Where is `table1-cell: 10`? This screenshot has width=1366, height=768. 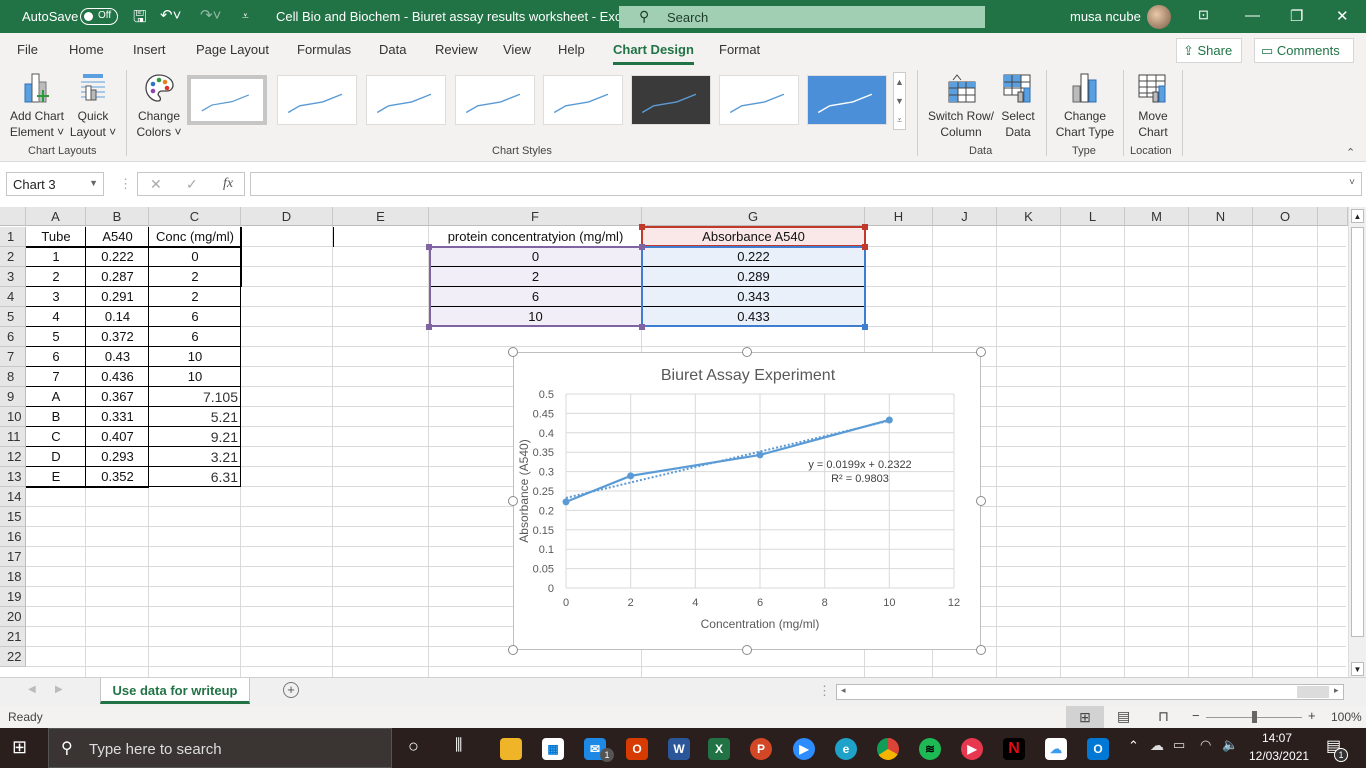
table1-cell: 10 is located at coordinates (195, 357).